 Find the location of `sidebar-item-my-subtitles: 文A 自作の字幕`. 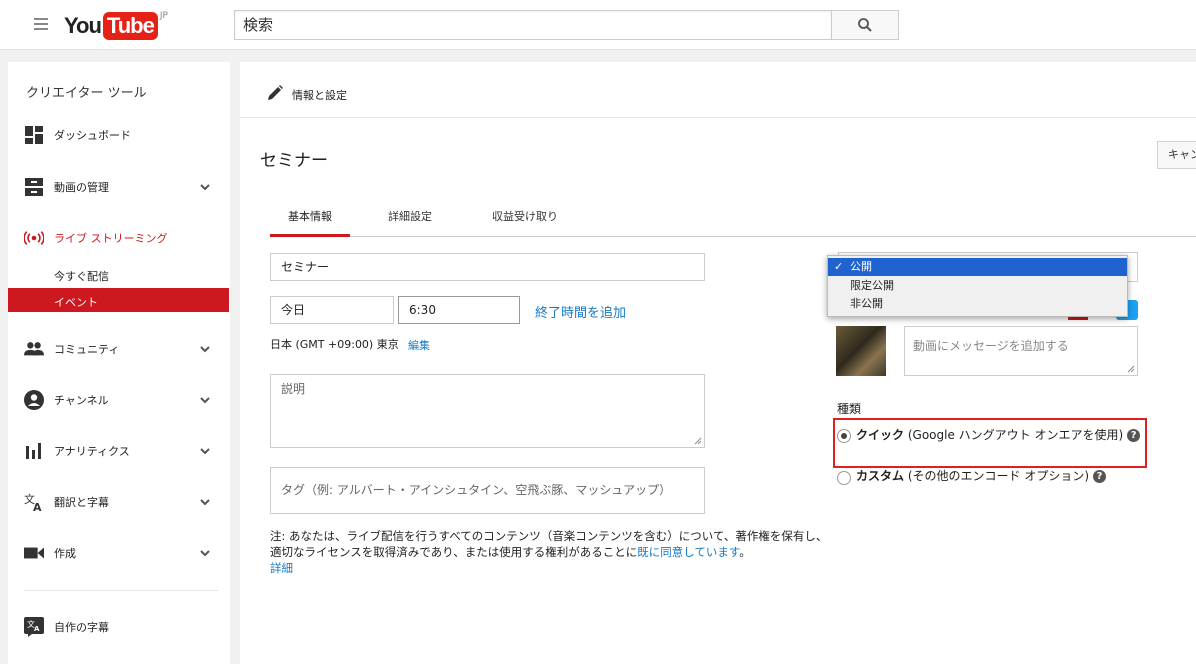

sidebar-item-my-subtitles: 文A 自作の字幕 is located at coordinates (119, 627).